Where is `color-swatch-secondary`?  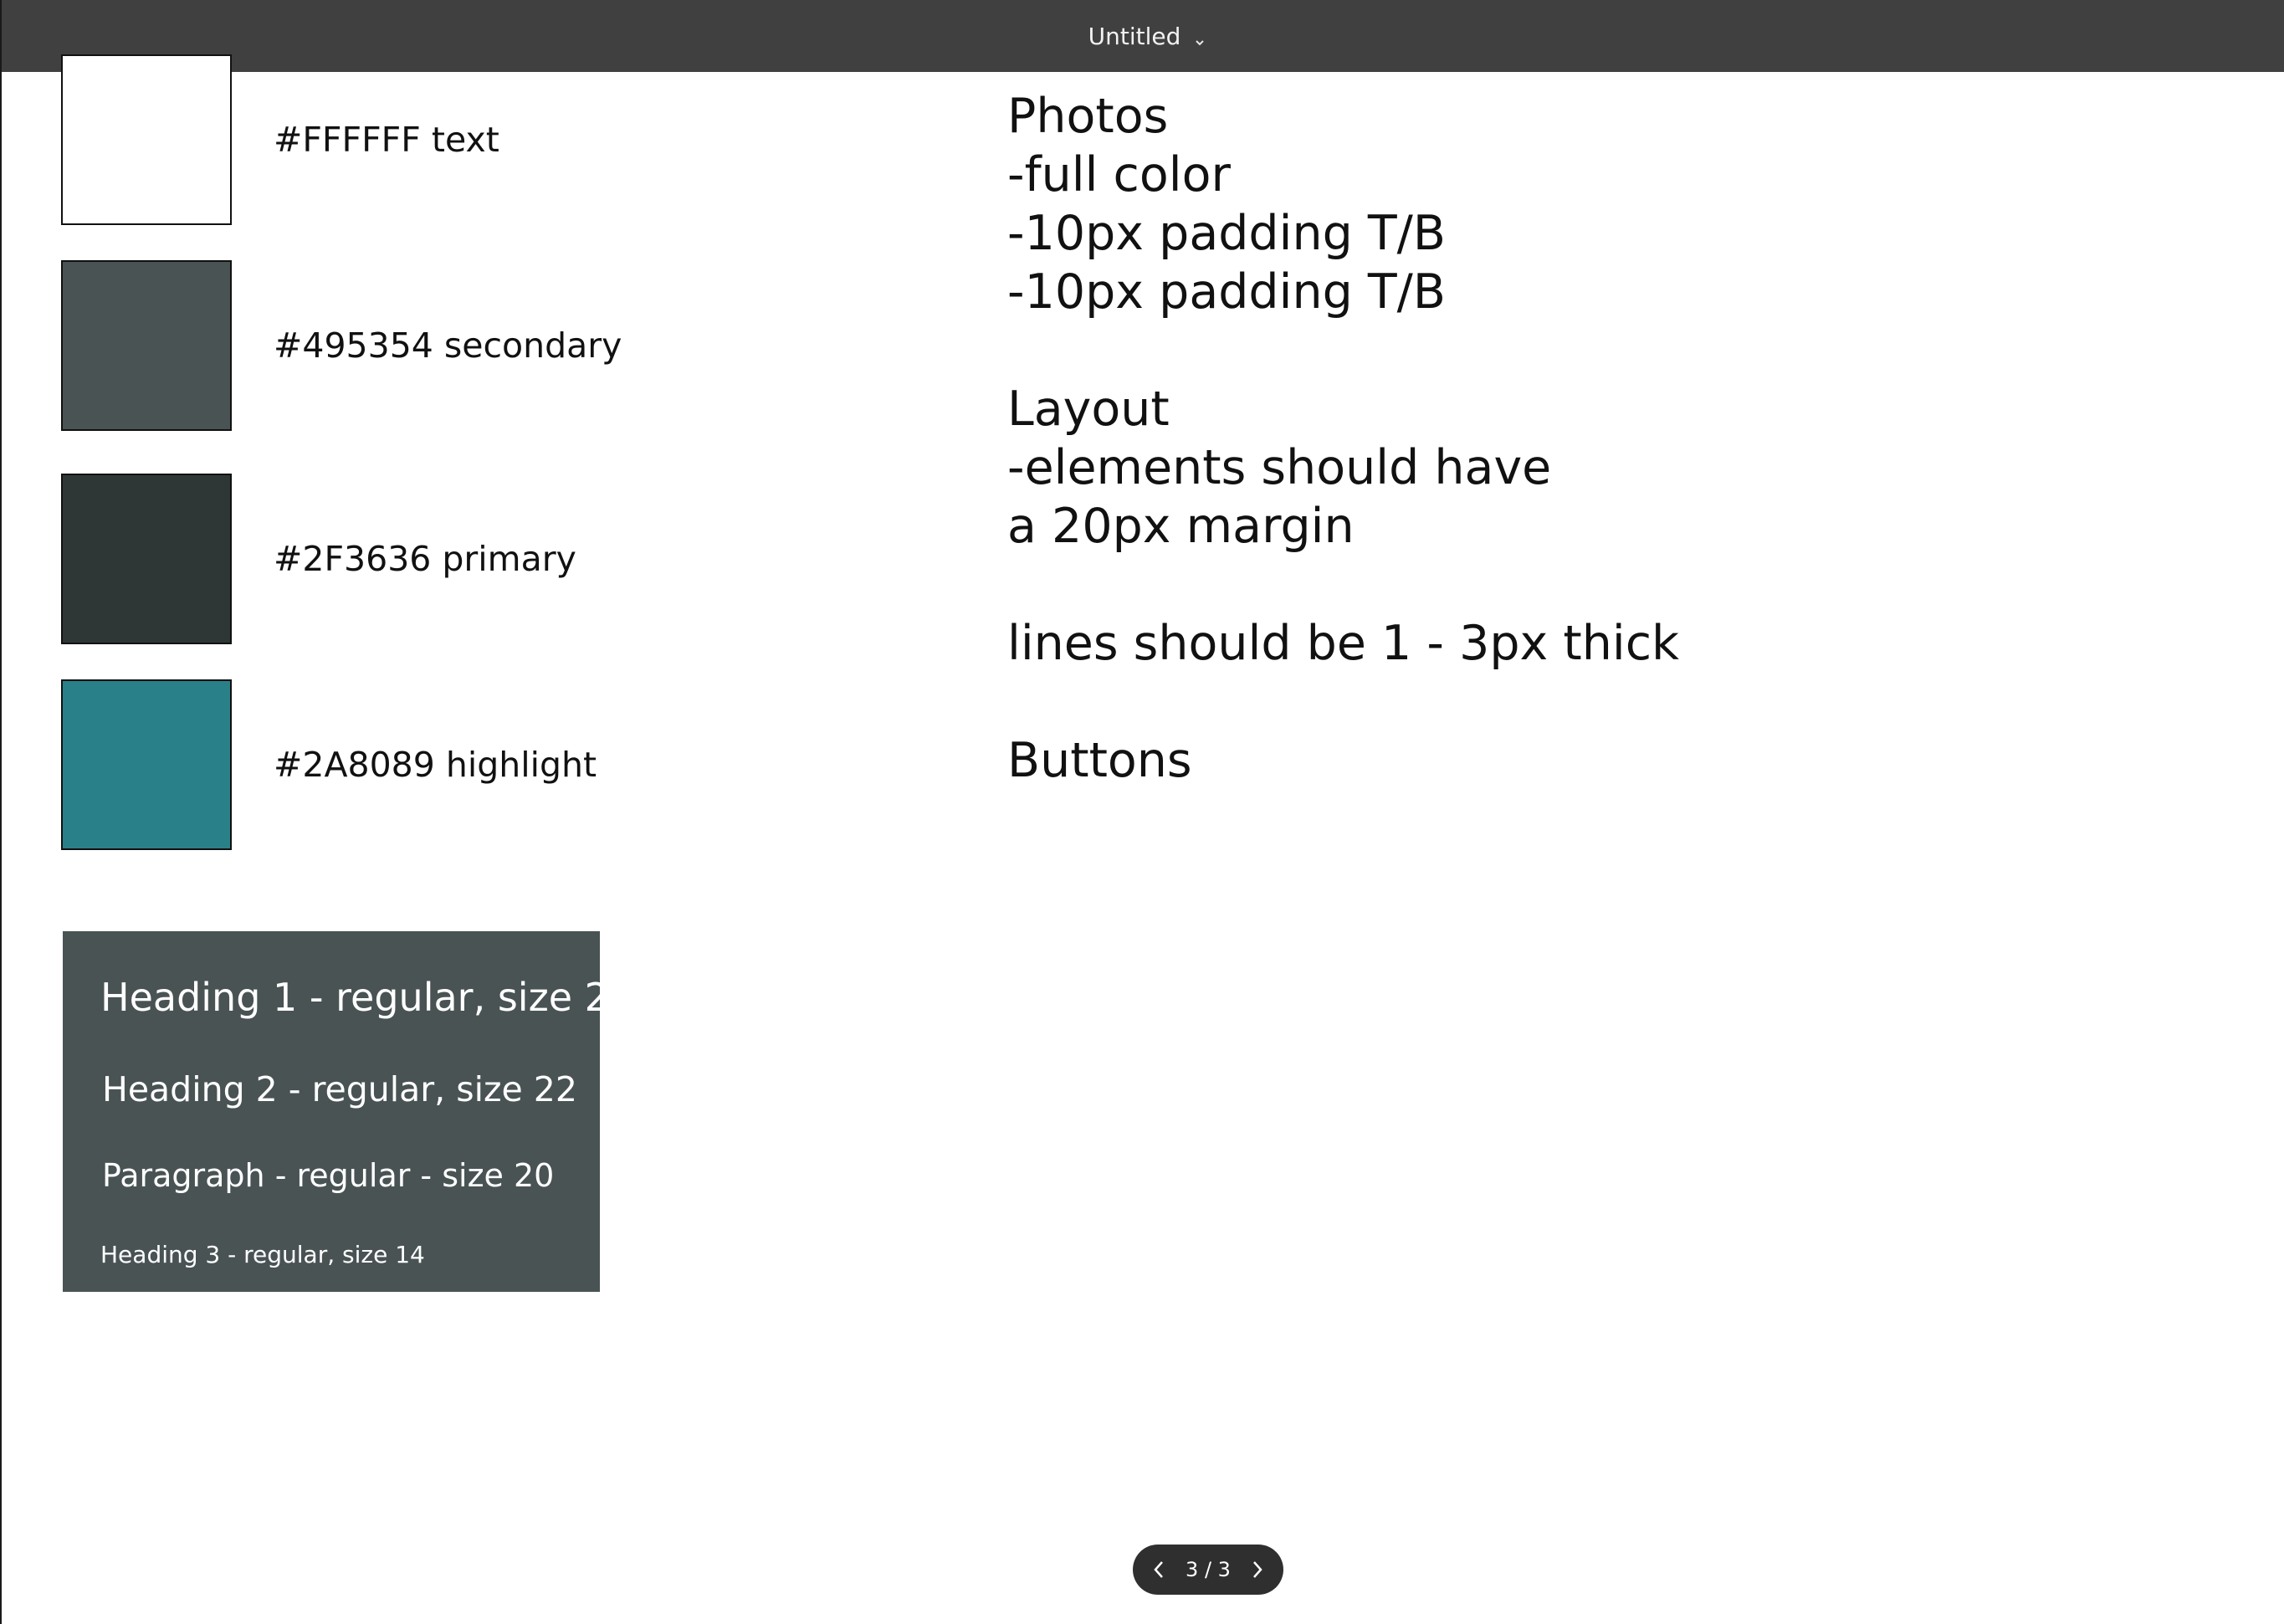 color-swatch-secondary is located at coordinates (146, 345).